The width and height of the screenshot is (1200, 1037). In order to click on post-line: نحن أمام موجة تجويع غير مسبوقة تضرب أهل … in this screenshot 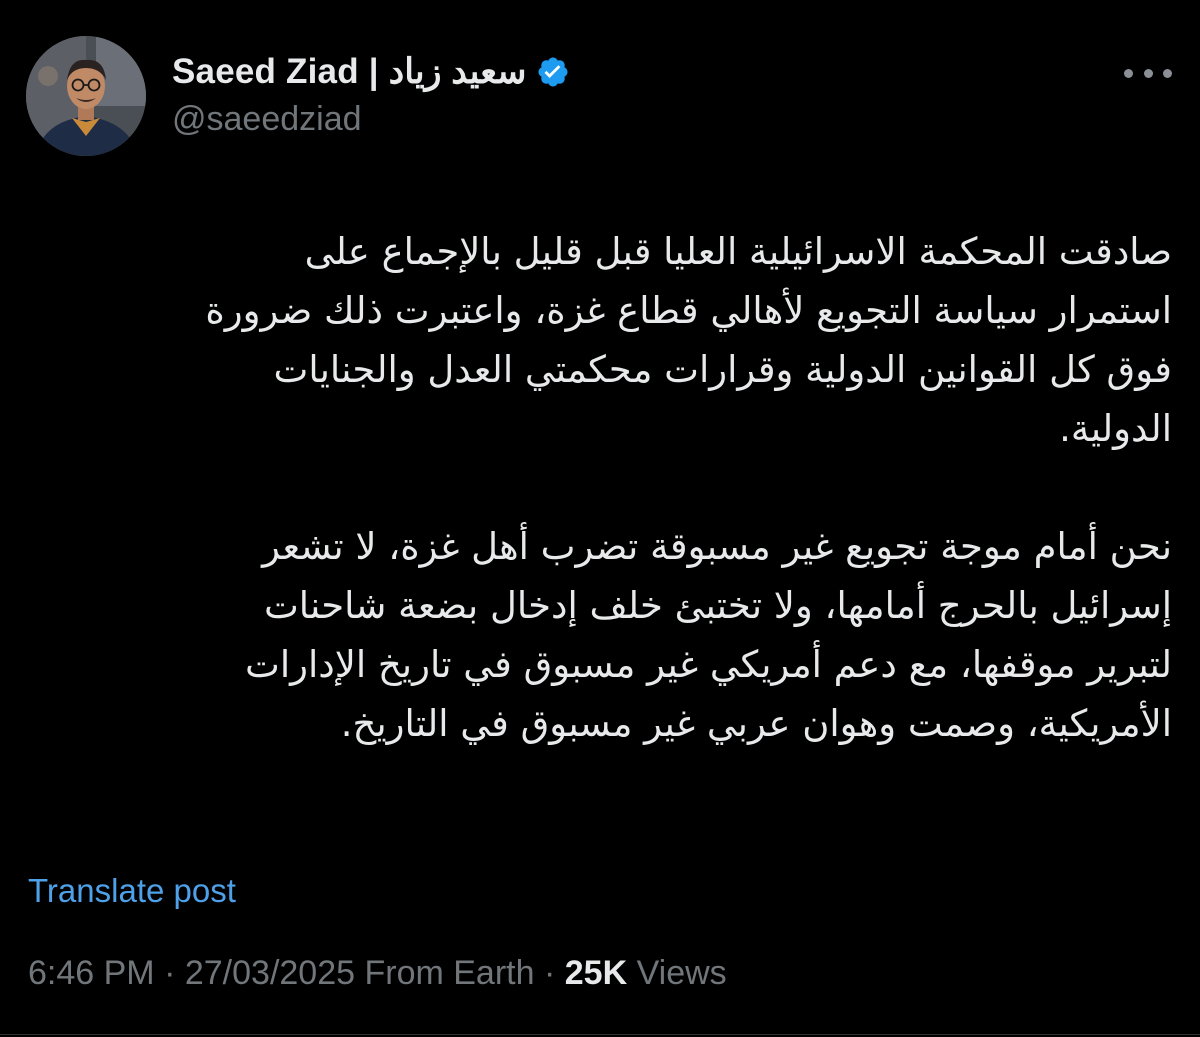, I will do `click(717, 546)`.